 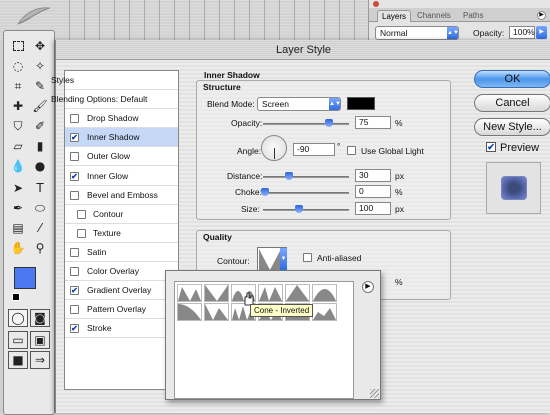 I want to click on size-input: 100, so click(x=373, y=208).